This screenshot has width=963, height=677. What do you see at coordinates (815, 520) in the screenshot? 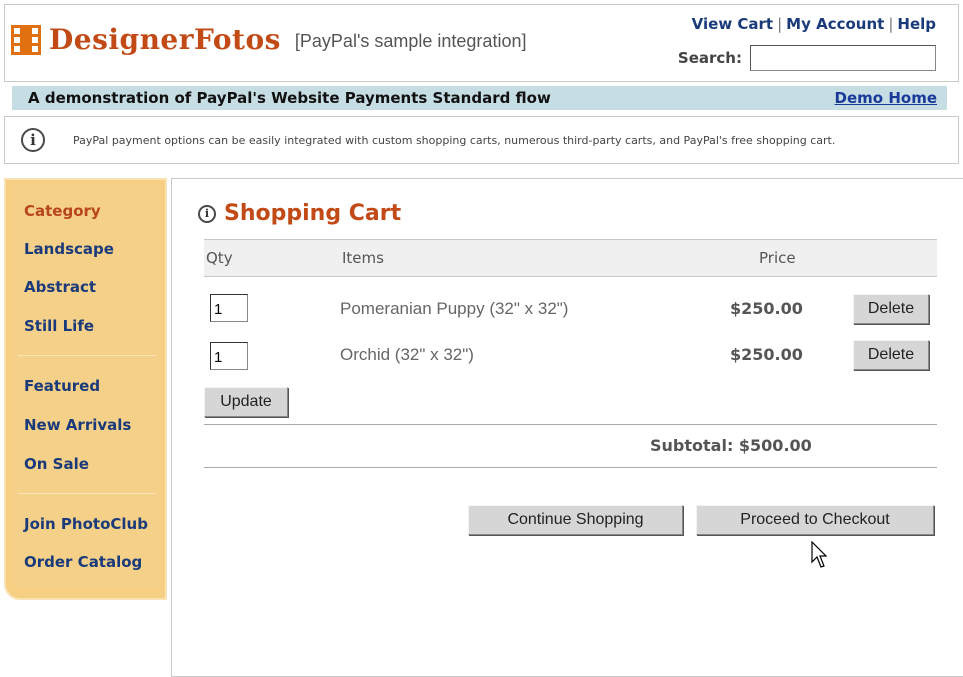
I see `proceed-to-checkout-button: Proceed to Checkout` at bounding box center [815, 520].